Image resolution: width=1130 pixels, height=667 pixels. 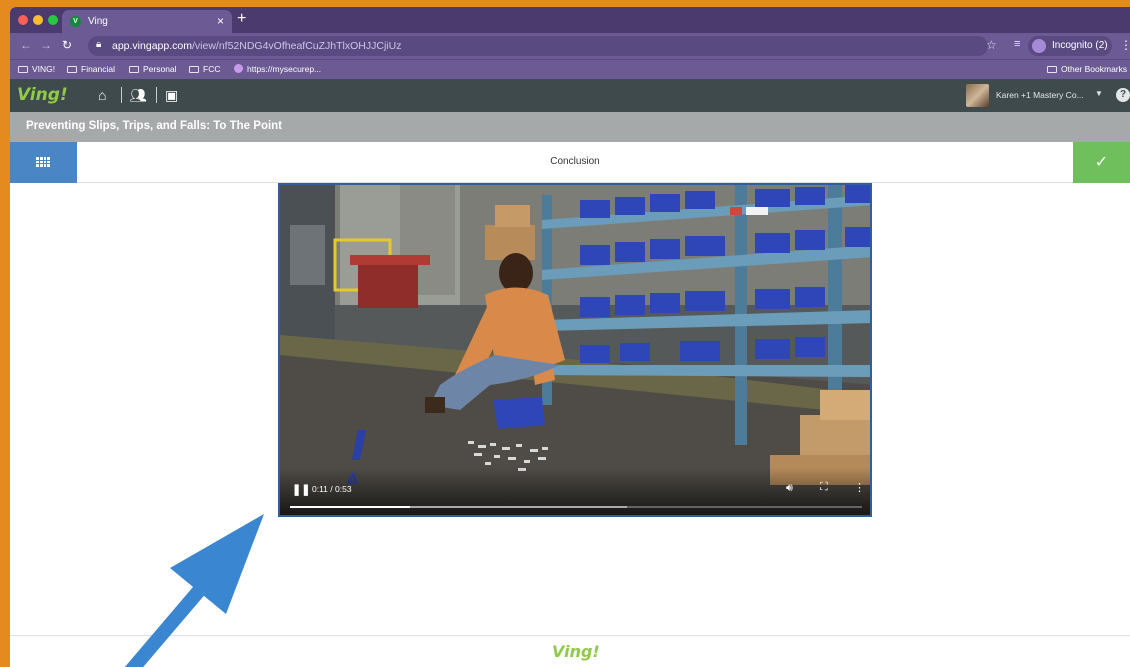 I want to click on lock-icon: 🔒︎, so click(x=99, y=44).